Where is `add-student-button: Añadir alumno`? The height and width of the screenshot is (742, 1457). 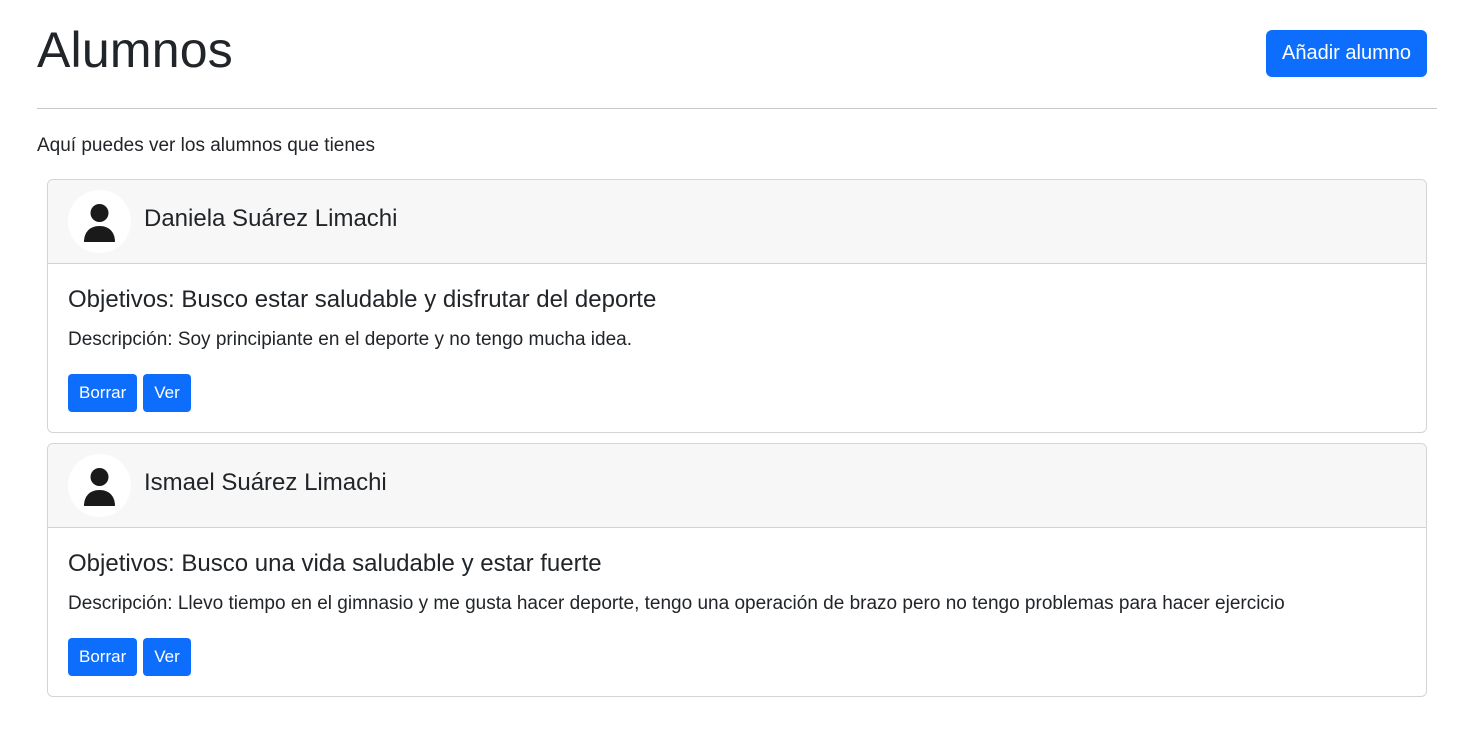 add-student-button: Añadir alumno is located at coordinates (1346, 53).